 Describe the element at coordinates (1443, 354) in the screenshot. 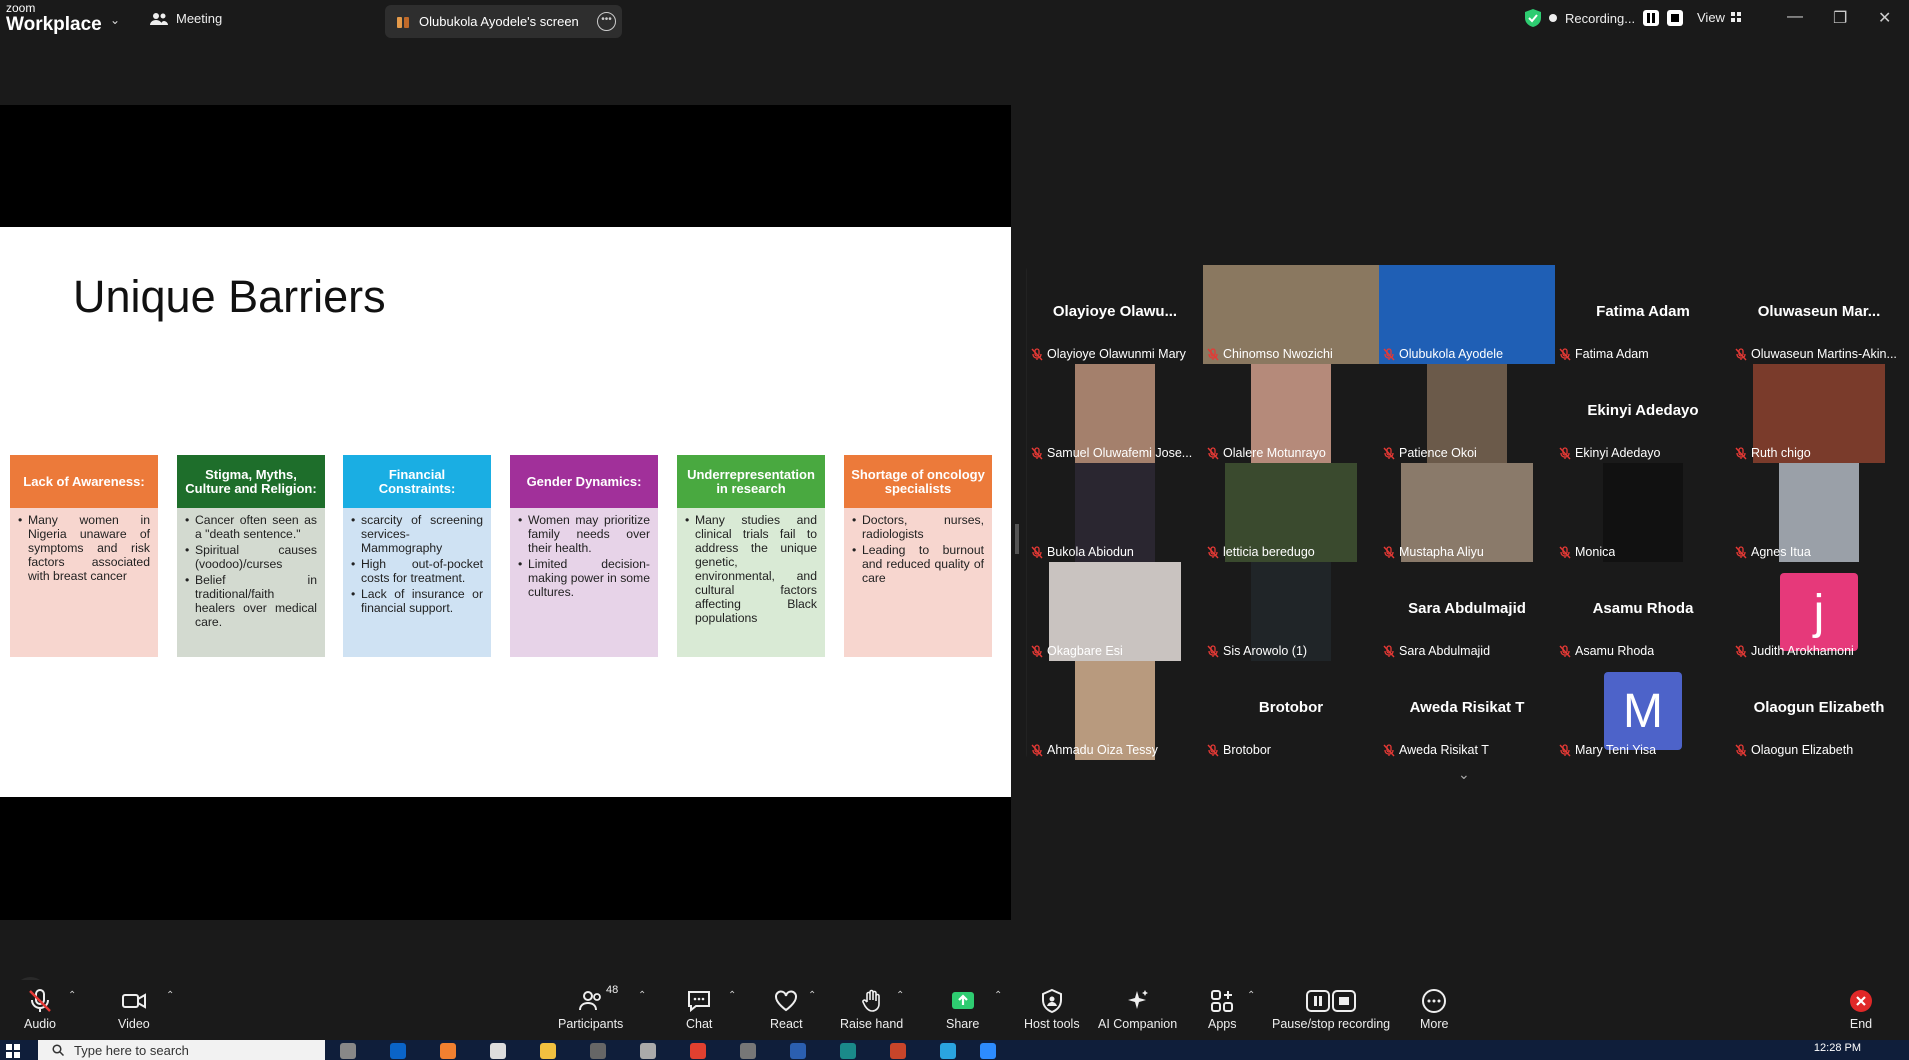

I see `participant-name-tag: Olubukola Ayodele` at that location.